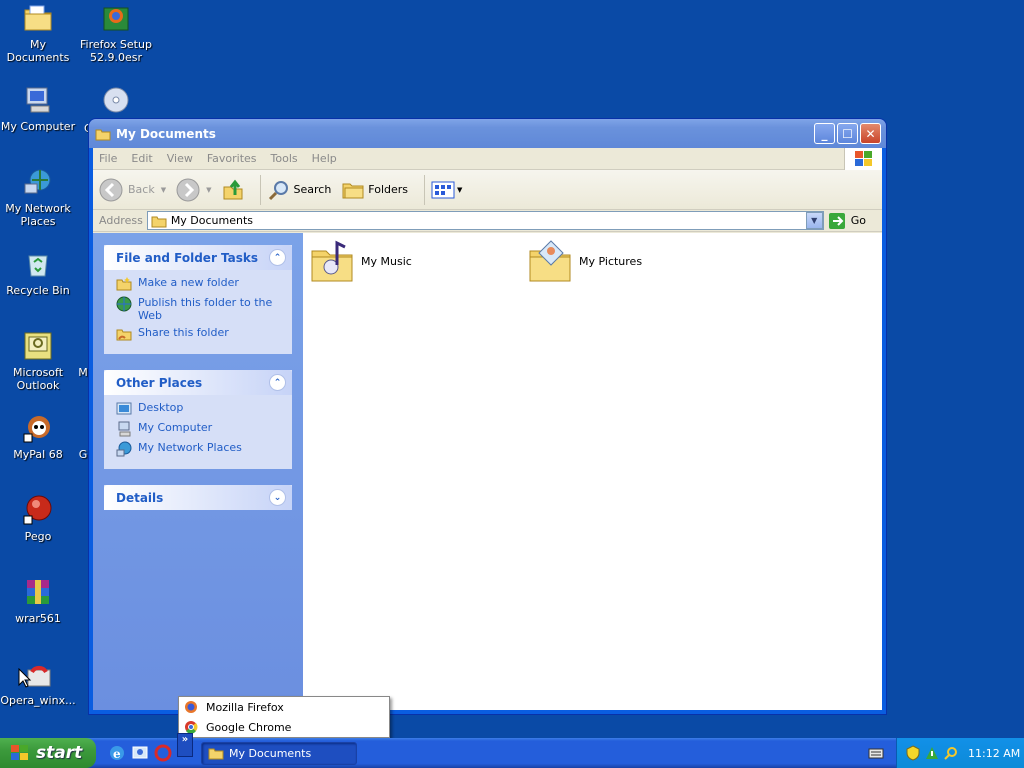 Image resolution: width=1024 pixels, height=768 pixels. I want to click on clock: 11:12 AM, so click(994, 753).